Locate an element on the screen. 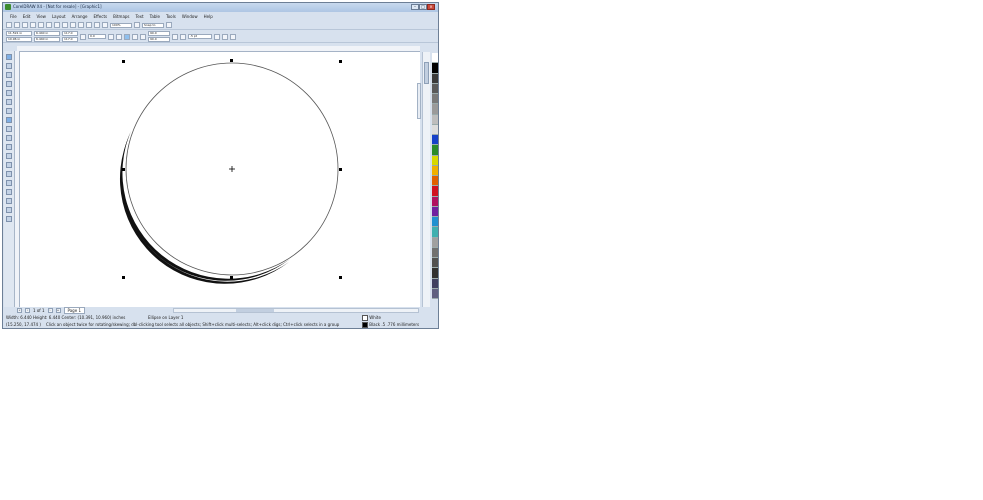  eyedropper-tool-icon is located at coordinates (9, 192).